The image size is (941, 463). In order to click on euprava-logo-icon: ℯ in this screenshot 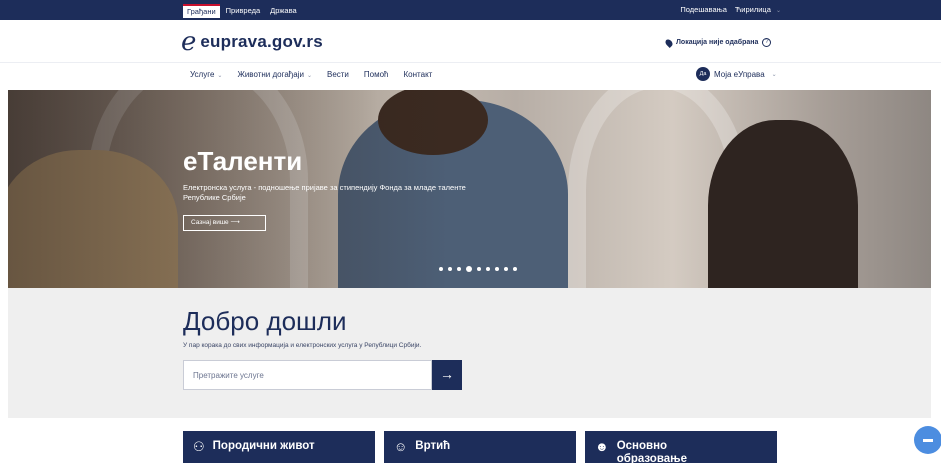, I will do `click(189, 42)`.